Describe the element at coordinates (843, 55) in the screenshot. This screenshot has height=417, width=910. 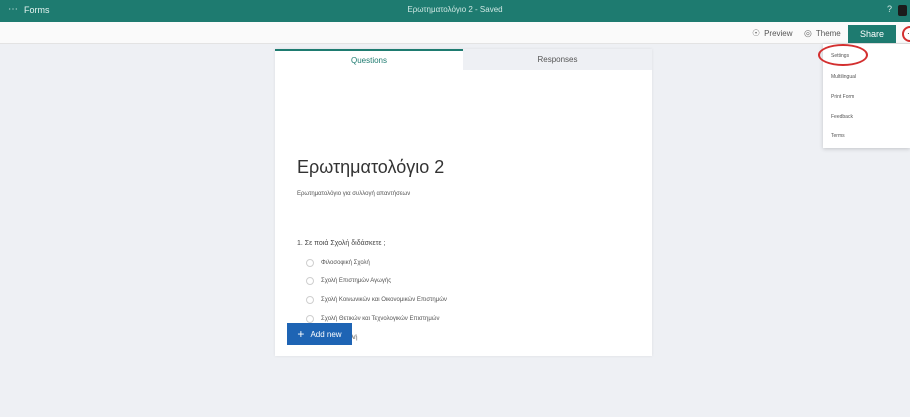
I see `settings-highlight-annotation` at that location.